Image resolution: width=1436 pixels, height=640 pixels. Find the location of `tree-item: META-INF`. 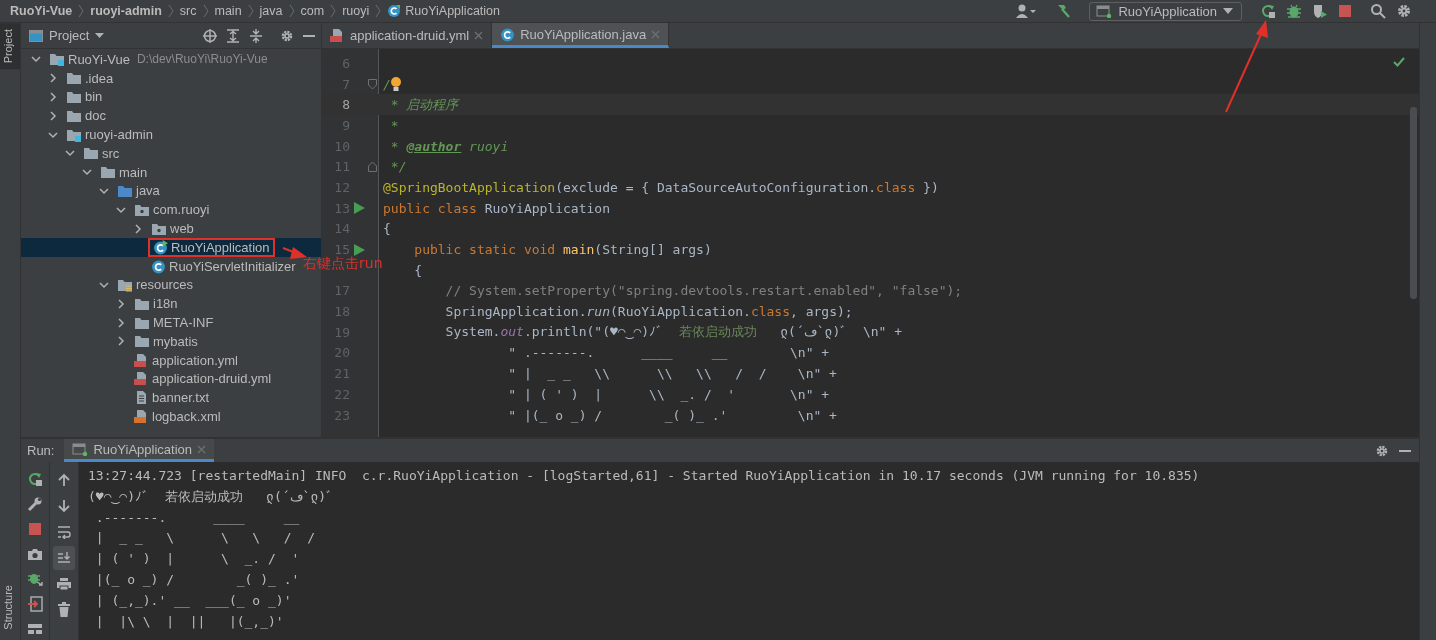

tree-item: META-INF is located at coordinates (174, 323).